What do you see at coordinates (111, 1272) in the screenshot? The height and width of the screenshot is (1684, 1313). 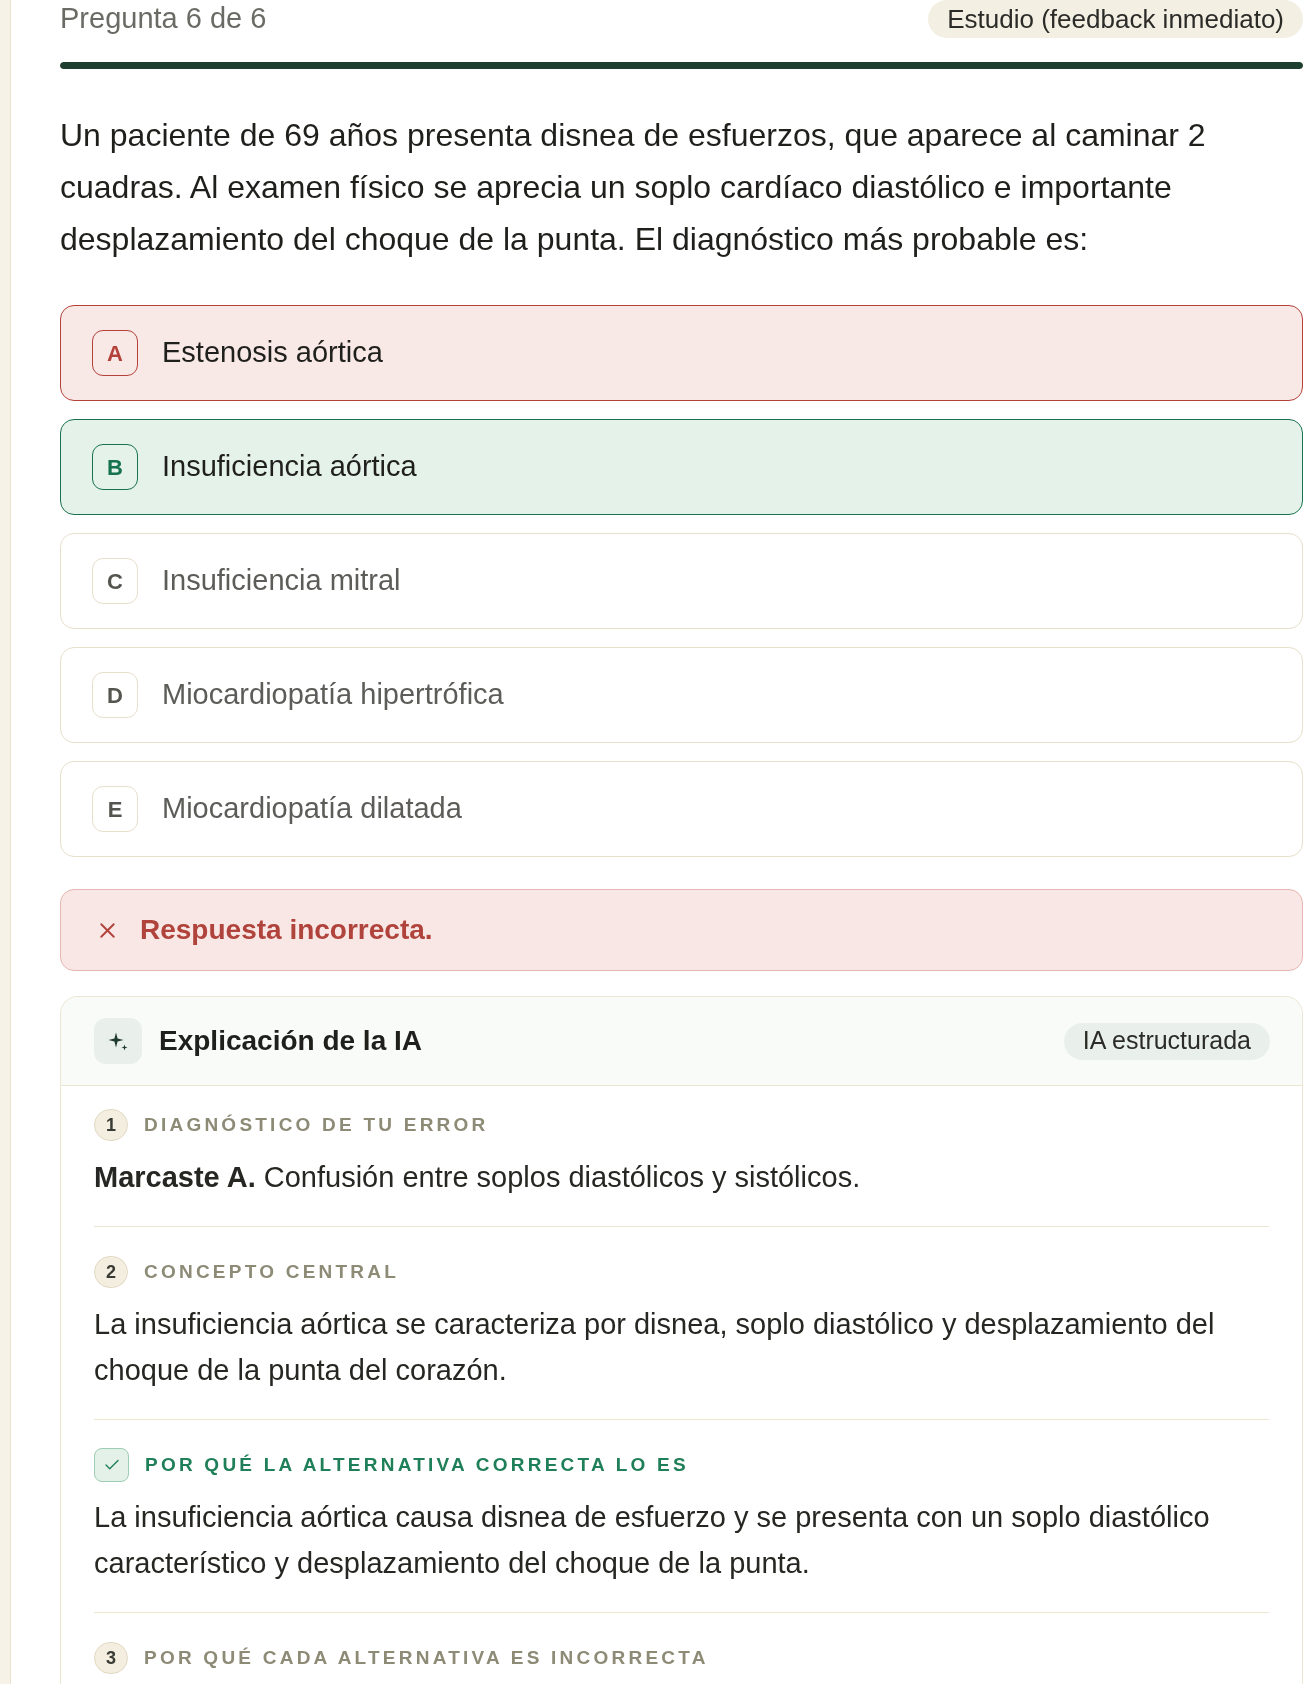 I see `step-number: 2` at bounding box center [111, 1272].